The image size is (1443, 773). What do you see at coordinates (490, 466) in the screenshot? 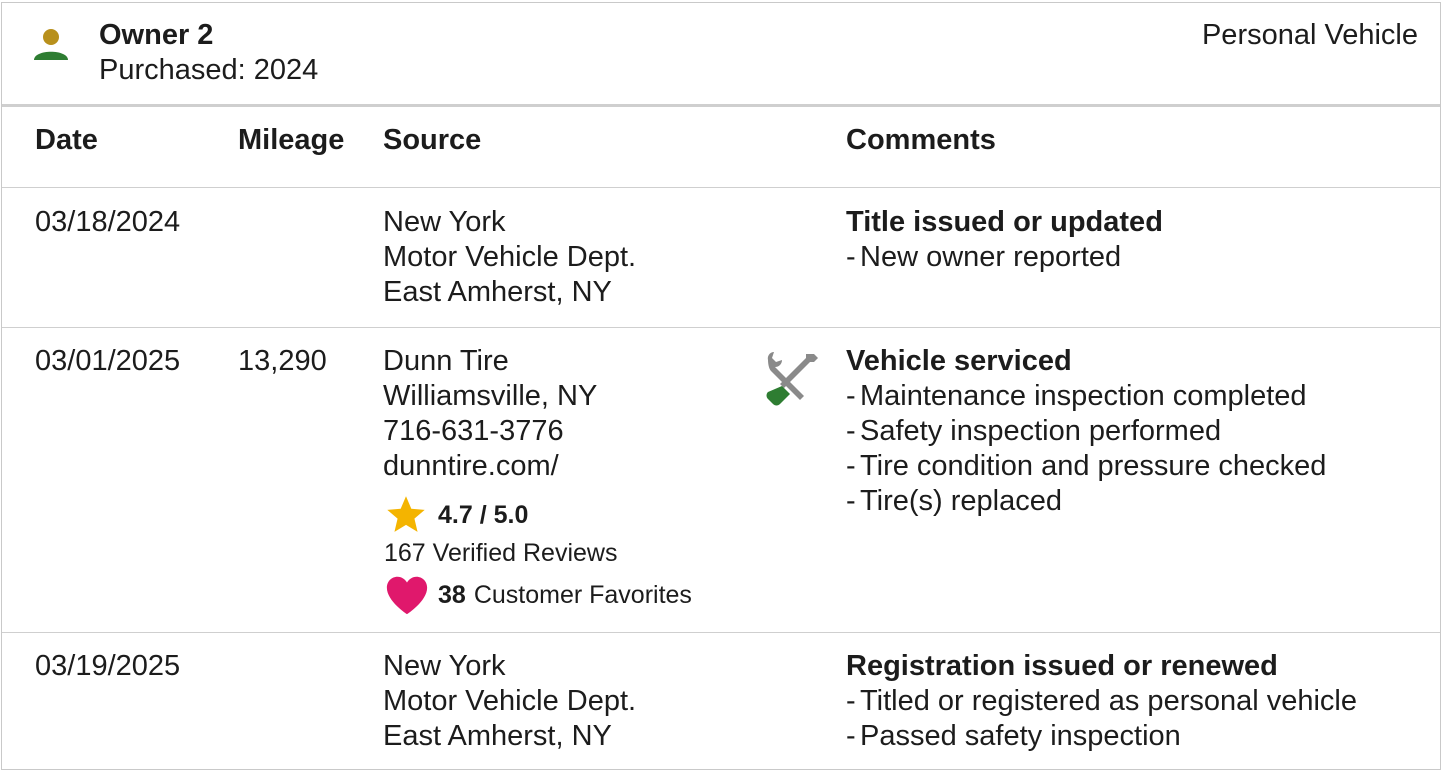
I see `source-website-link: dunntire.com/` at bounding box center [490, 466].